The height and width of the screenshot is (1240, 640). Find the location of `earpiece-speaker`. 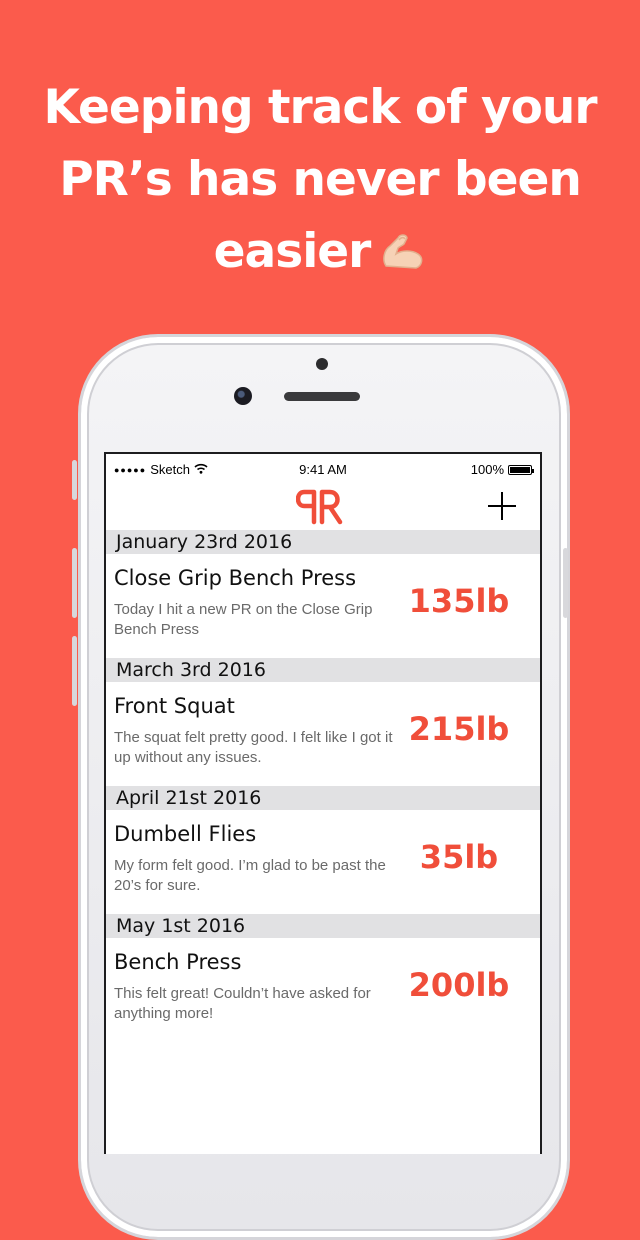

earpiece-speaker is located at coordinates (322, 396).